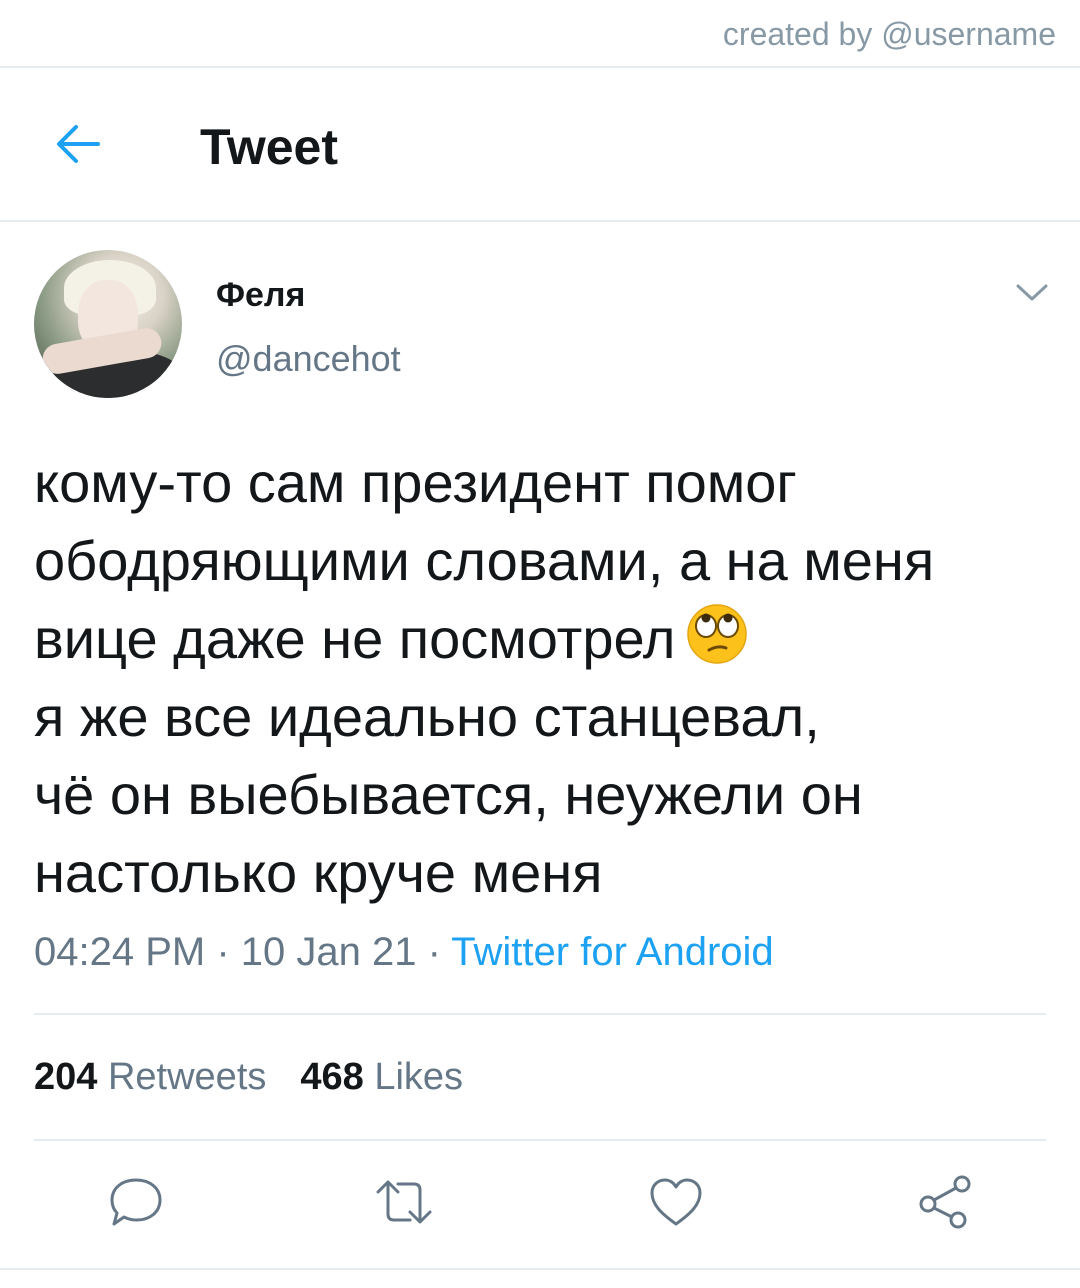 The image size is (1080, 1288). Describe the element at coordinates (484, 560) in the screenshot. I see `tweet-line: ободряющими словами, а на меня` at that location.